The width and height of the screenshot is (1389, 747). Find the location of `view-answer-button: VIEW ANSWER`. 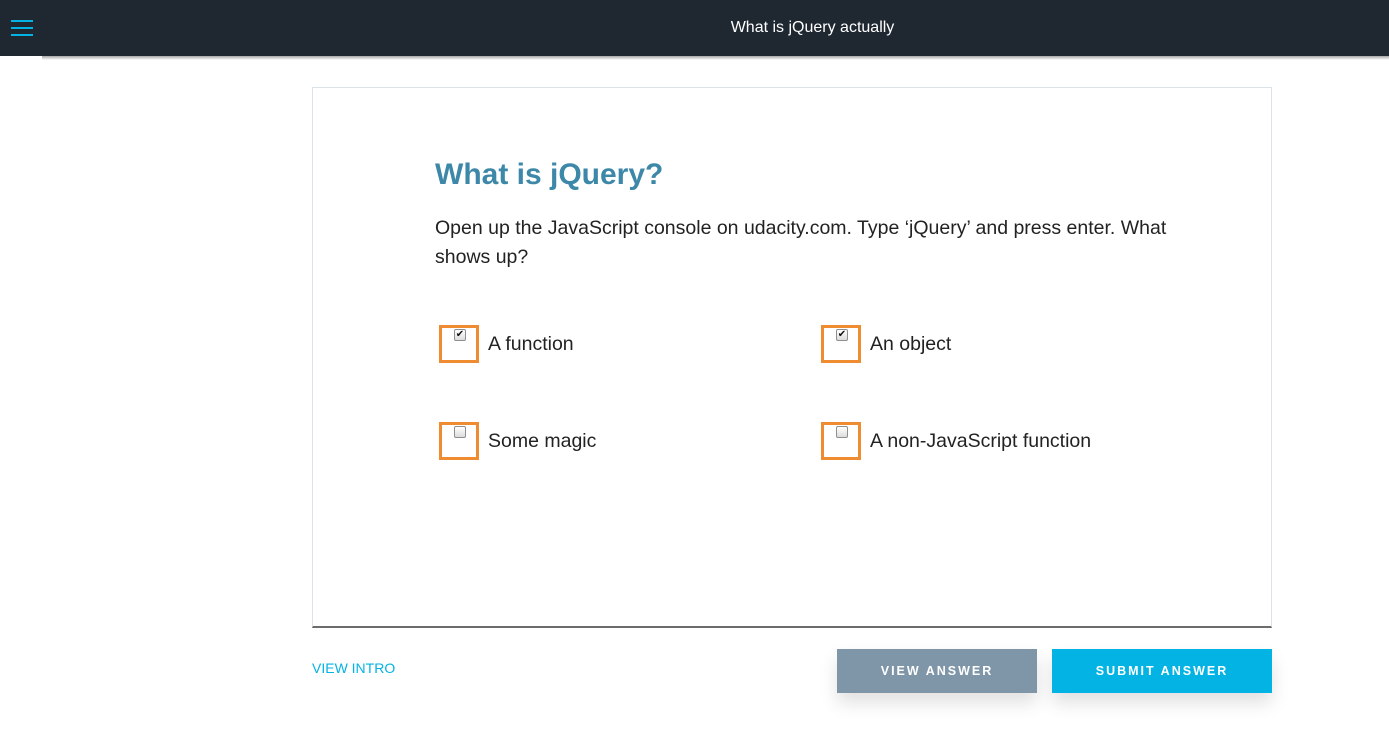

view-answer-button: VIEW ANSWER is located at coordinates (937, 671).